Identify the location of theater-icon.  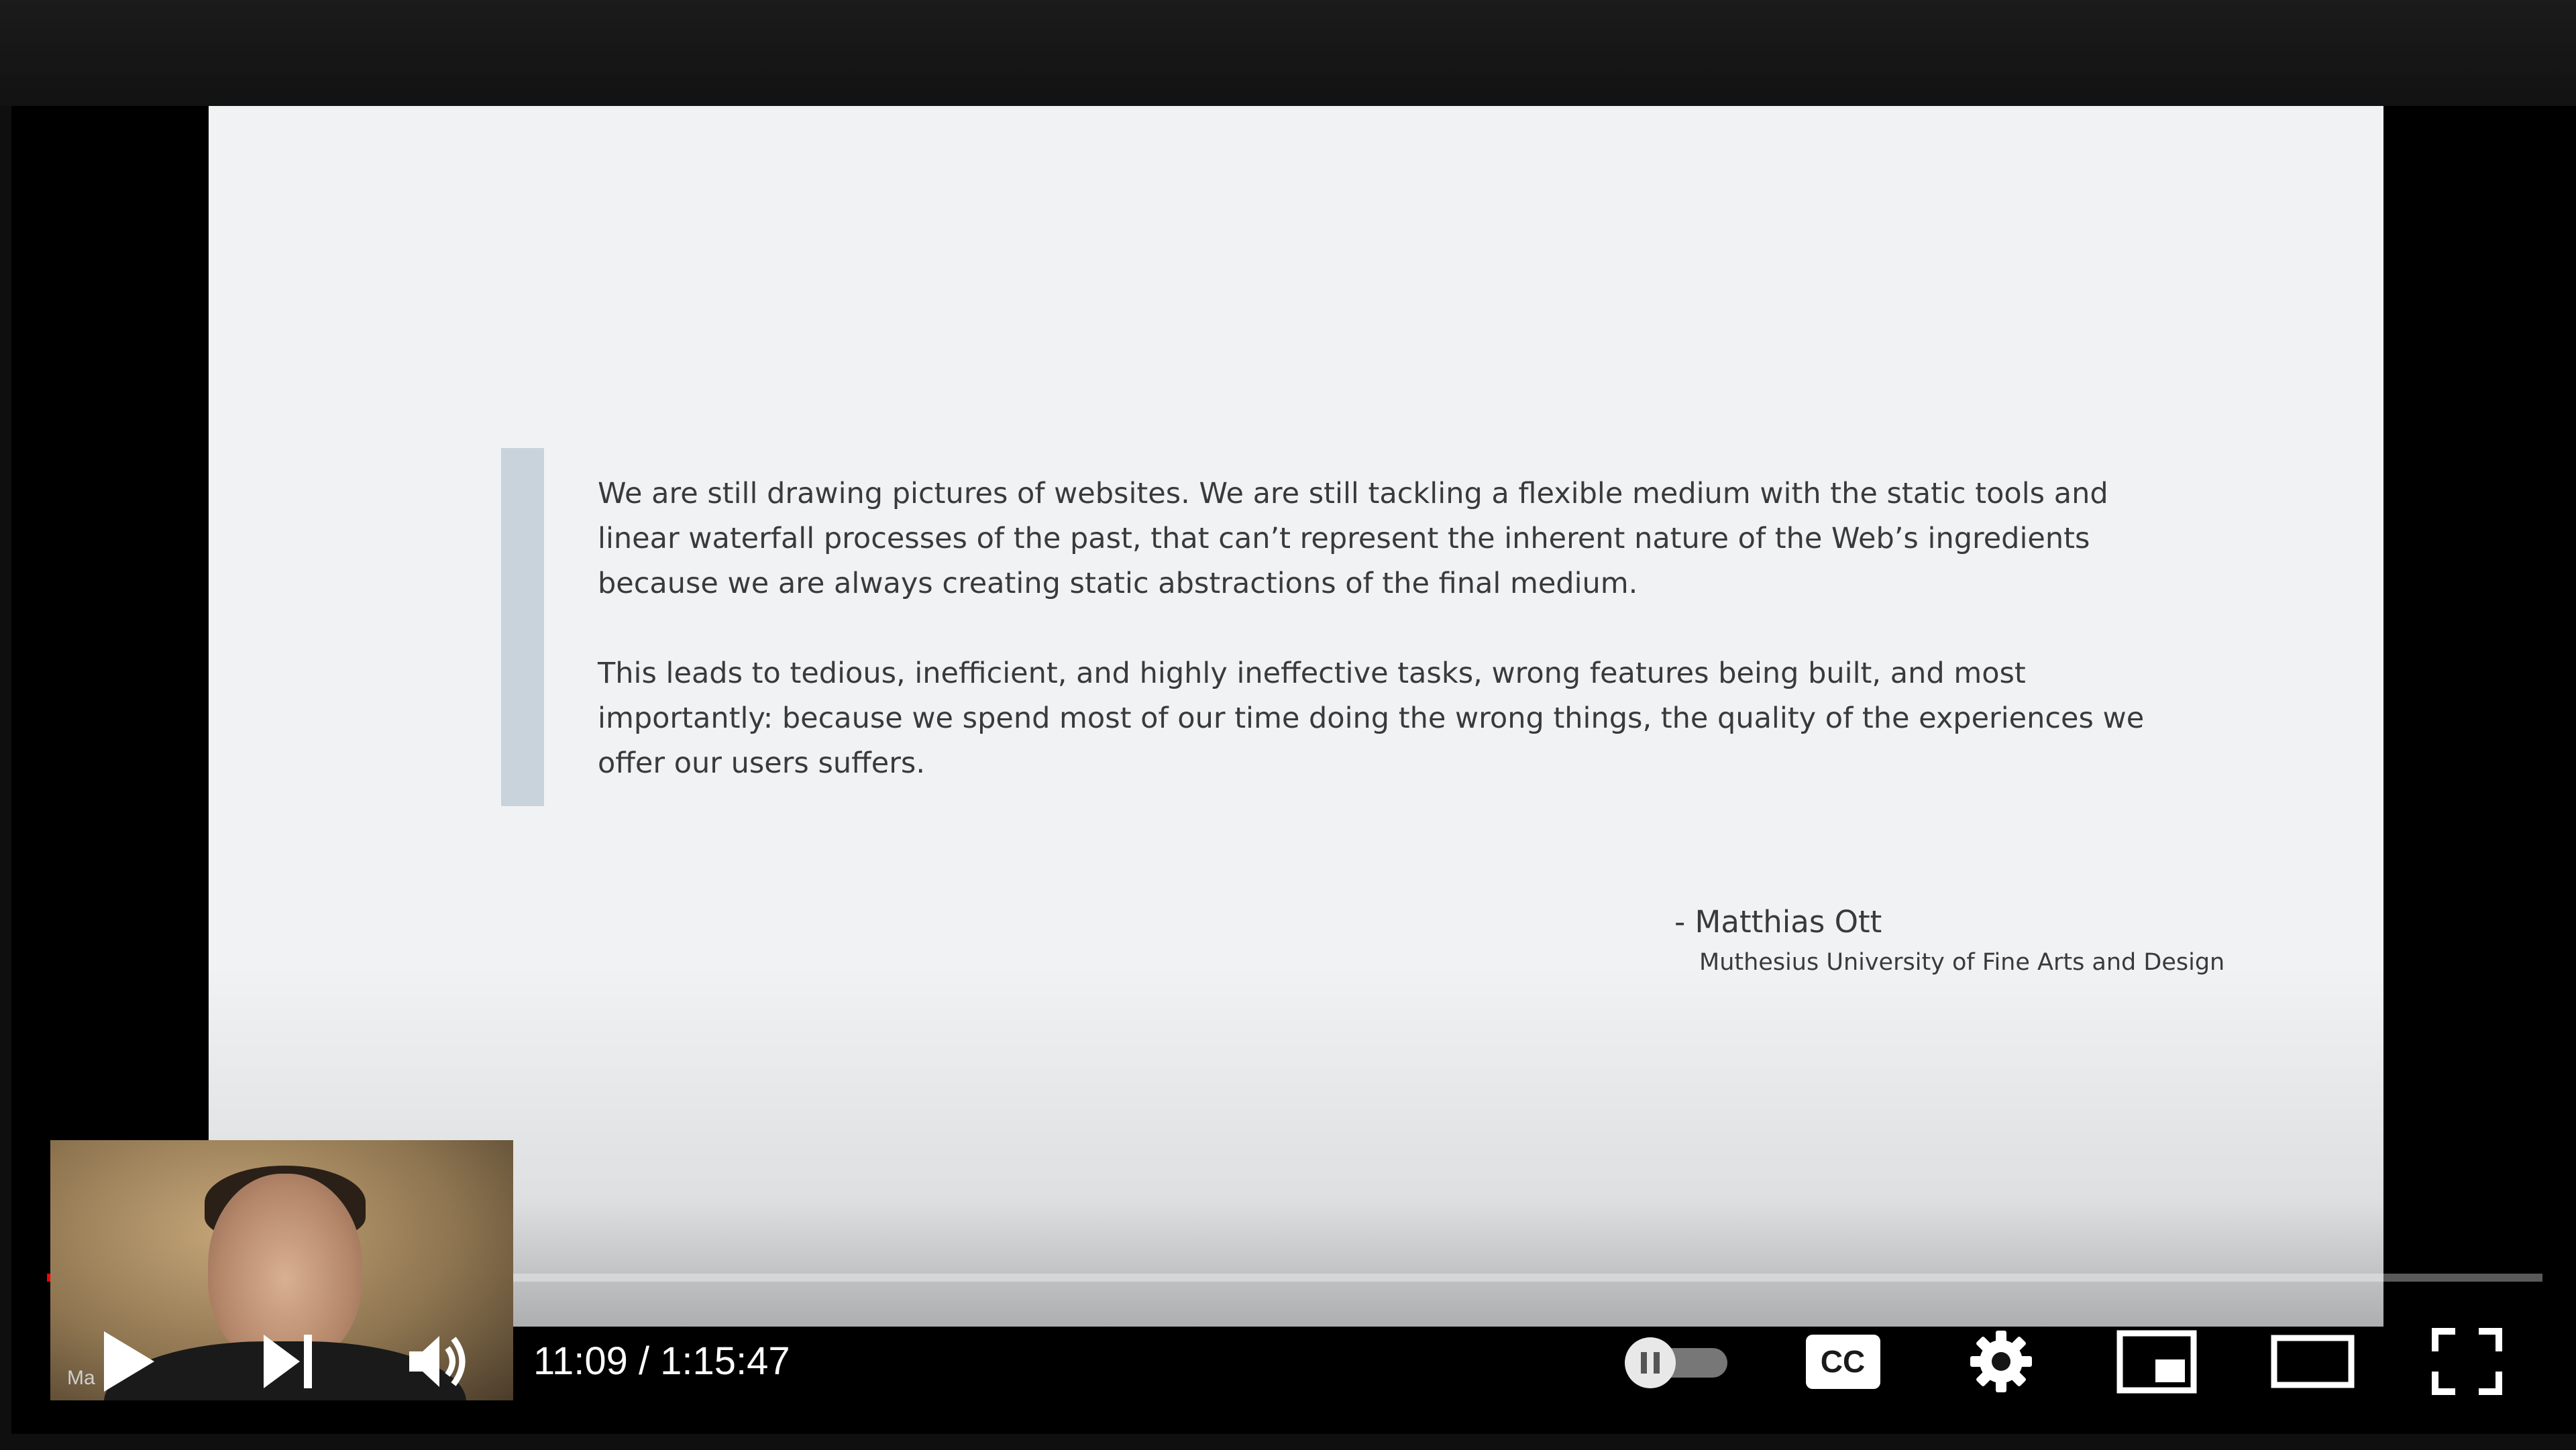
(2313, 1361).